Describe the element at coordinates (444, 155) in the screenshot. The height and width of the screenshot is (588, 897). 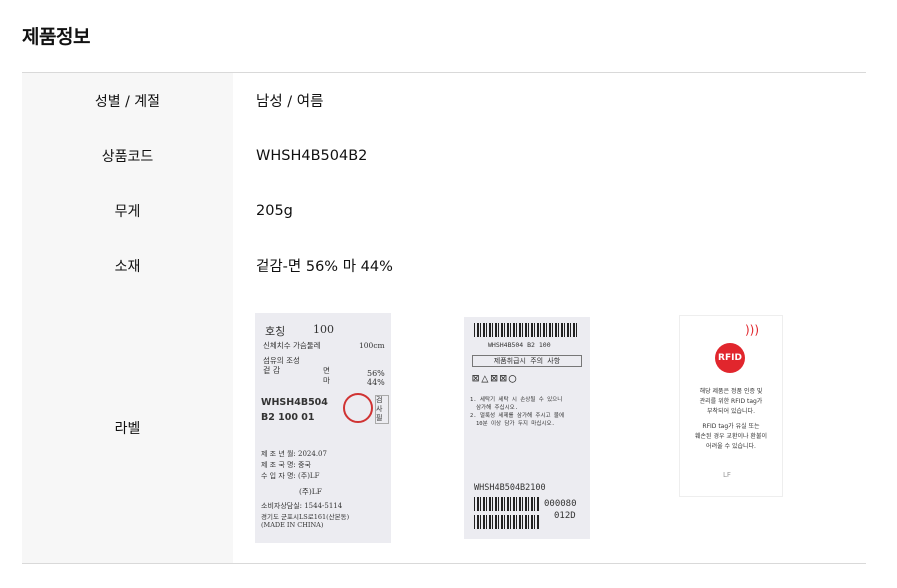
I see `info-row-product-code: 상품코드 WHSH4B504B2` at that location.